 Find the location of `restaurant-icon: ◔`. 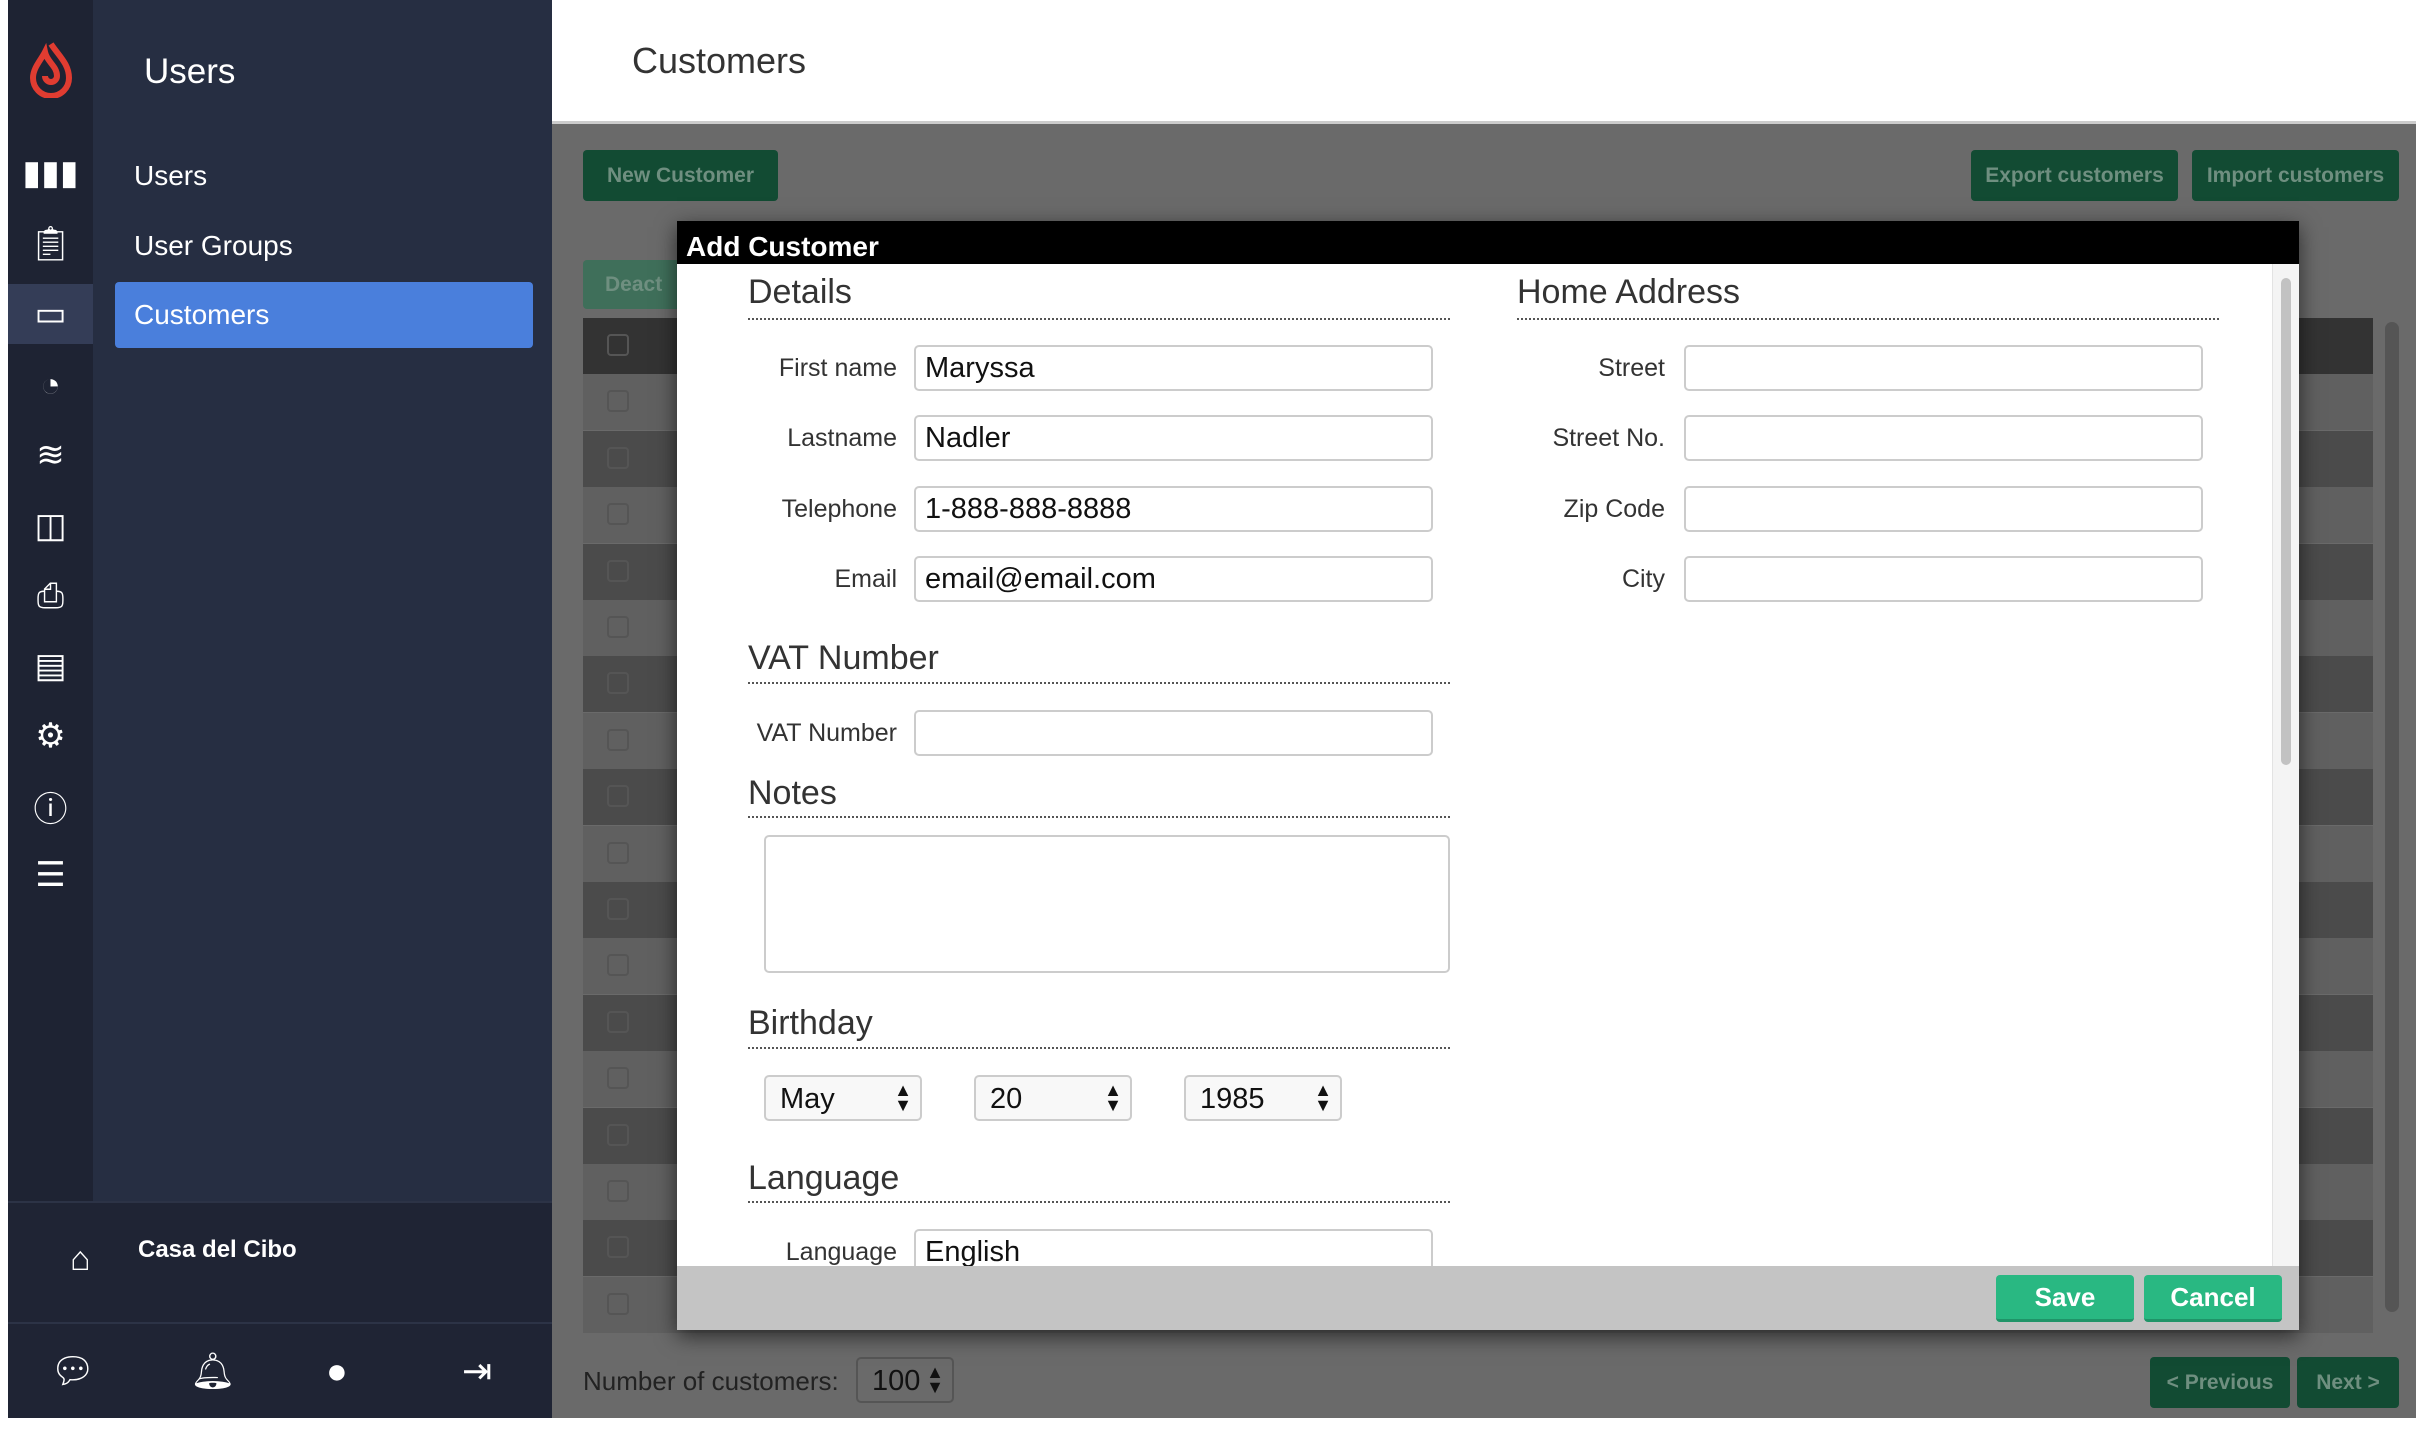

restaurant-icon: ◔ is located at coordinates (50, 385).